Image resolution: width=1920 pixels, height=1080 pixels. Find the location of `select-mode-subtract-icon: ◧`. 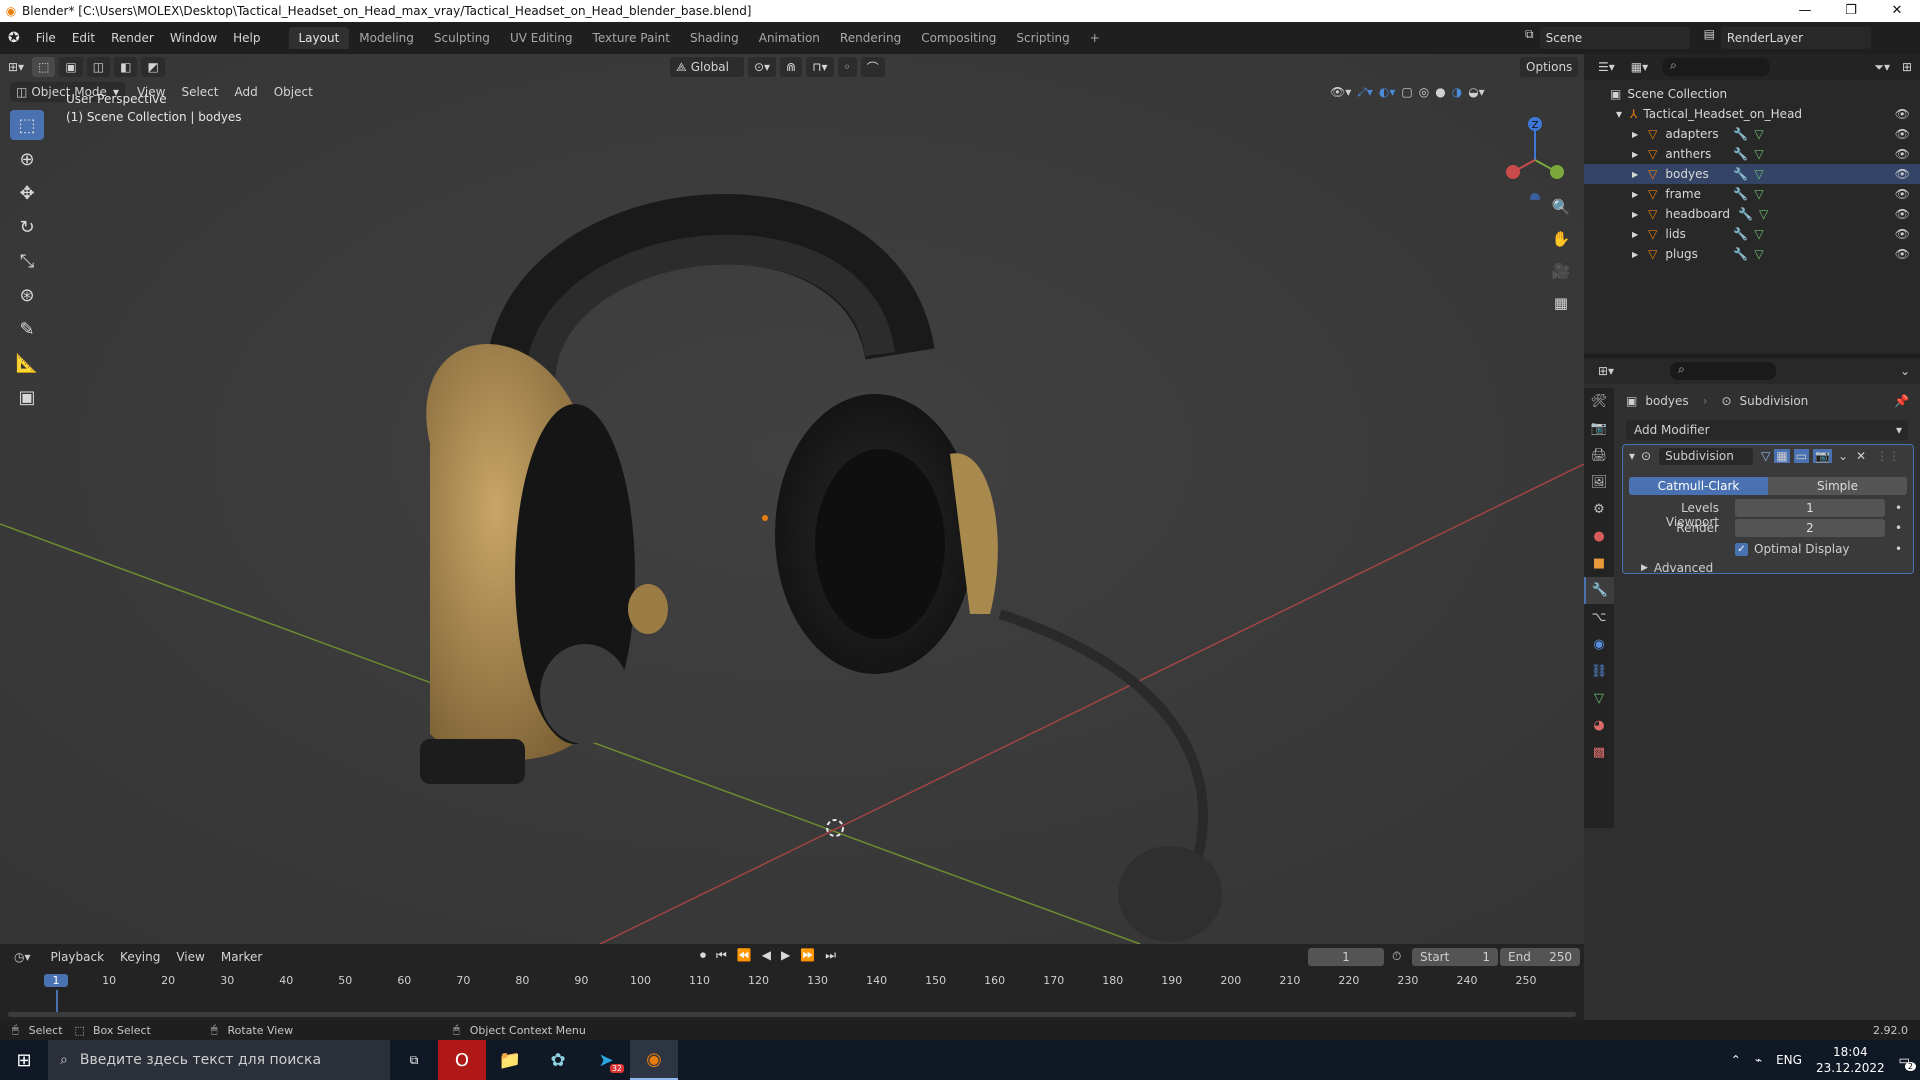

select-mode-subtract-icon: ◧ is located at coordinates (126, 67).